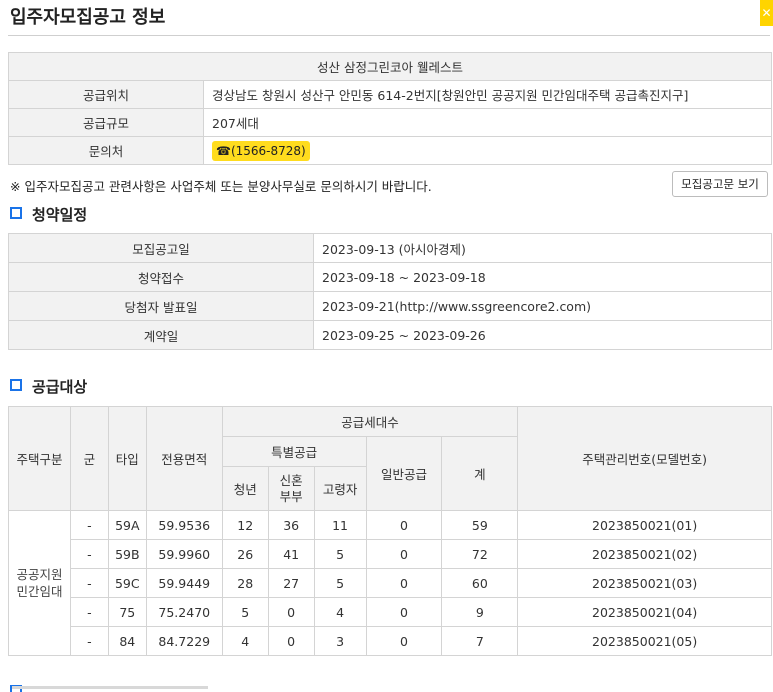 The image size is (773, 692). What do you see at coordinates (542, 277) in the screenshot?
I see `schedule-value: 2023-09-18 ~ 2023-09-18` at bounding box center [542, 277].